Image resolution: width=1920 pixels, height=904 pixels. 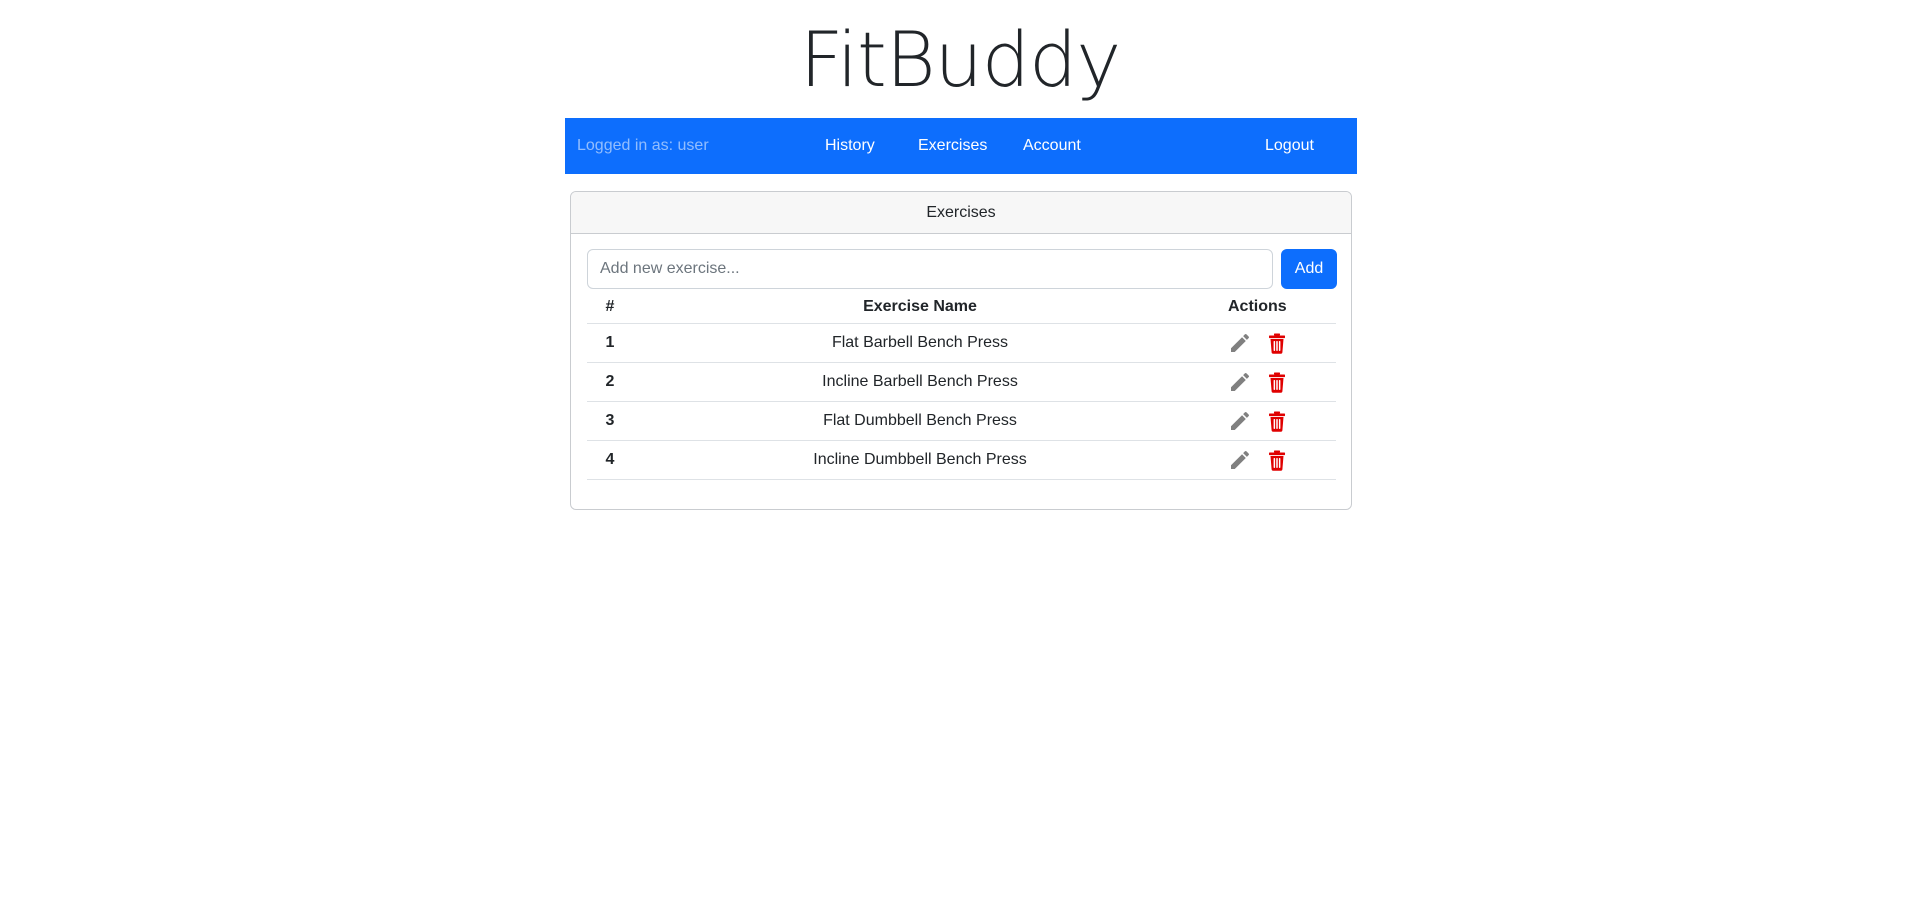 I want to click on nav-link-history: History, so click(x=850, y=146).